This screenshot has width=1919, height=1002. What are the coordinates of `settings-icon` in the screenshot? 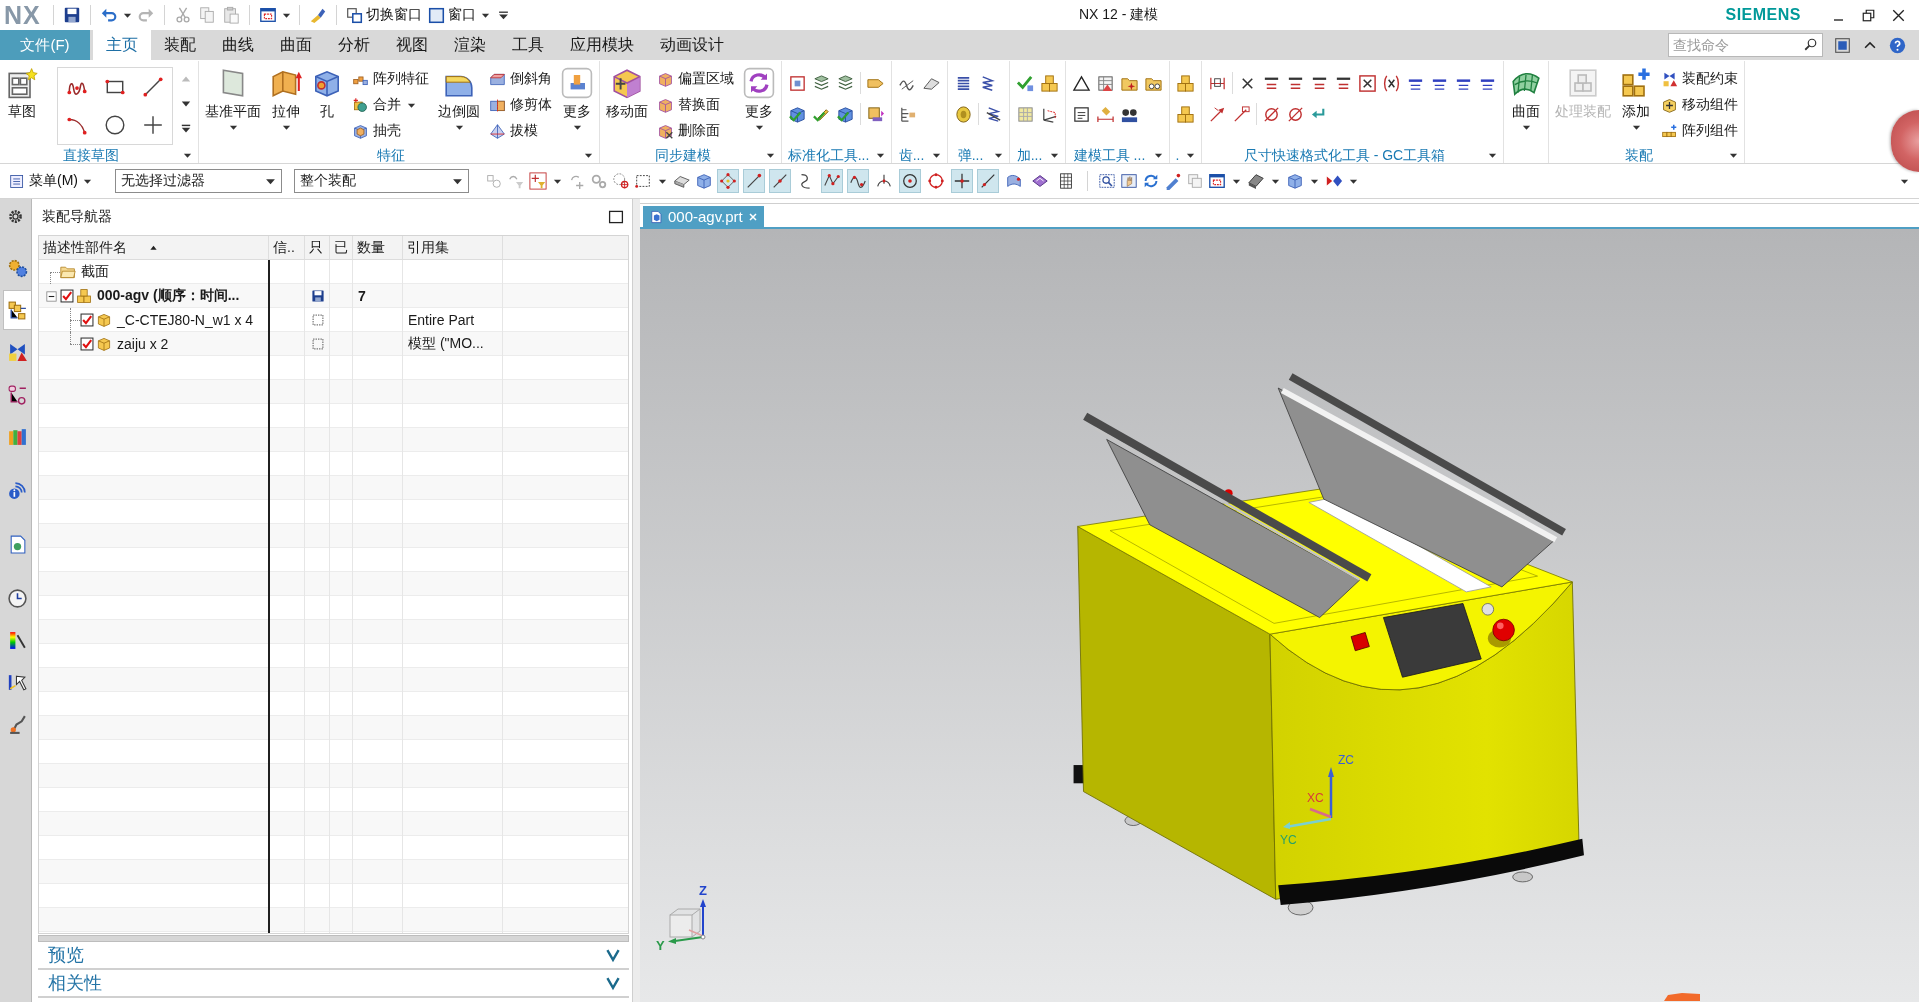 It's located at (15, 216).